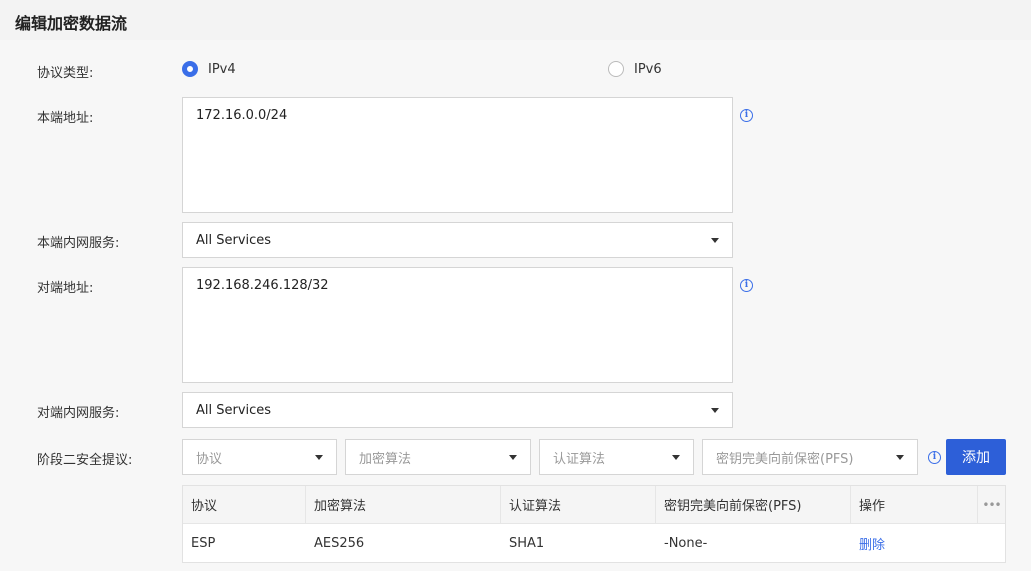 The height and width of the screenshot is (571, 1031). Describe the element at coordinates (209, 459) in the screenshot. I see `phase2-protocol-placeholder: 协议` at that location.